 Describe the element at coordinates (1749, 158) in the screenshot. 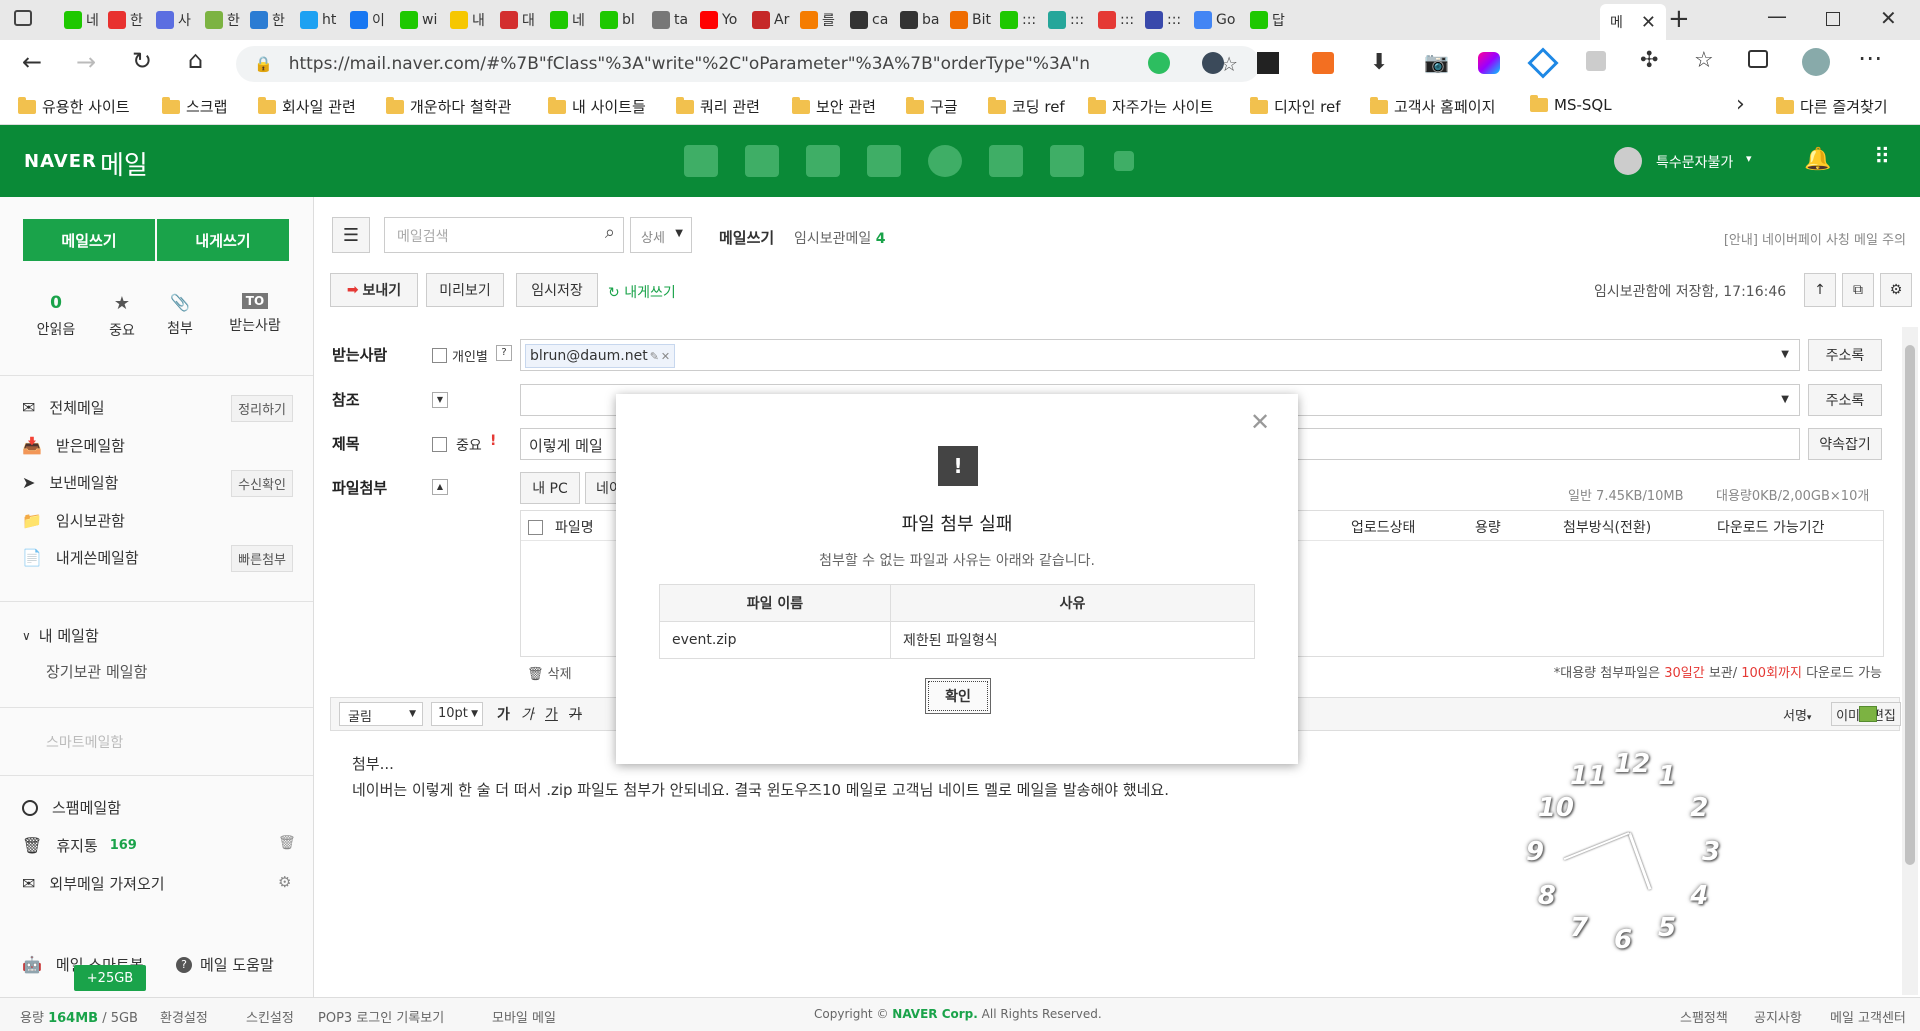

I see `user-menu-chevron-icon: ▾` at that location.